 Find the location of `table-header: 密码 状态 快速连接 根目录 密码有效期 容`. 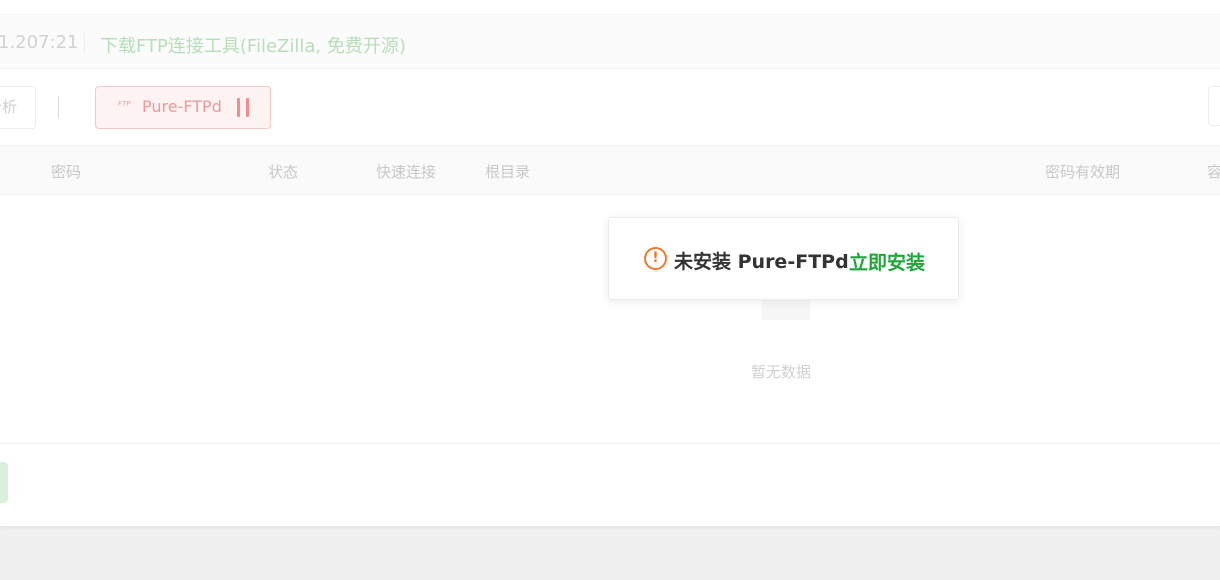

table-header: 密码 状态 快速连接 根目录 密码有效期 容 is located at coordinates (610, 170).